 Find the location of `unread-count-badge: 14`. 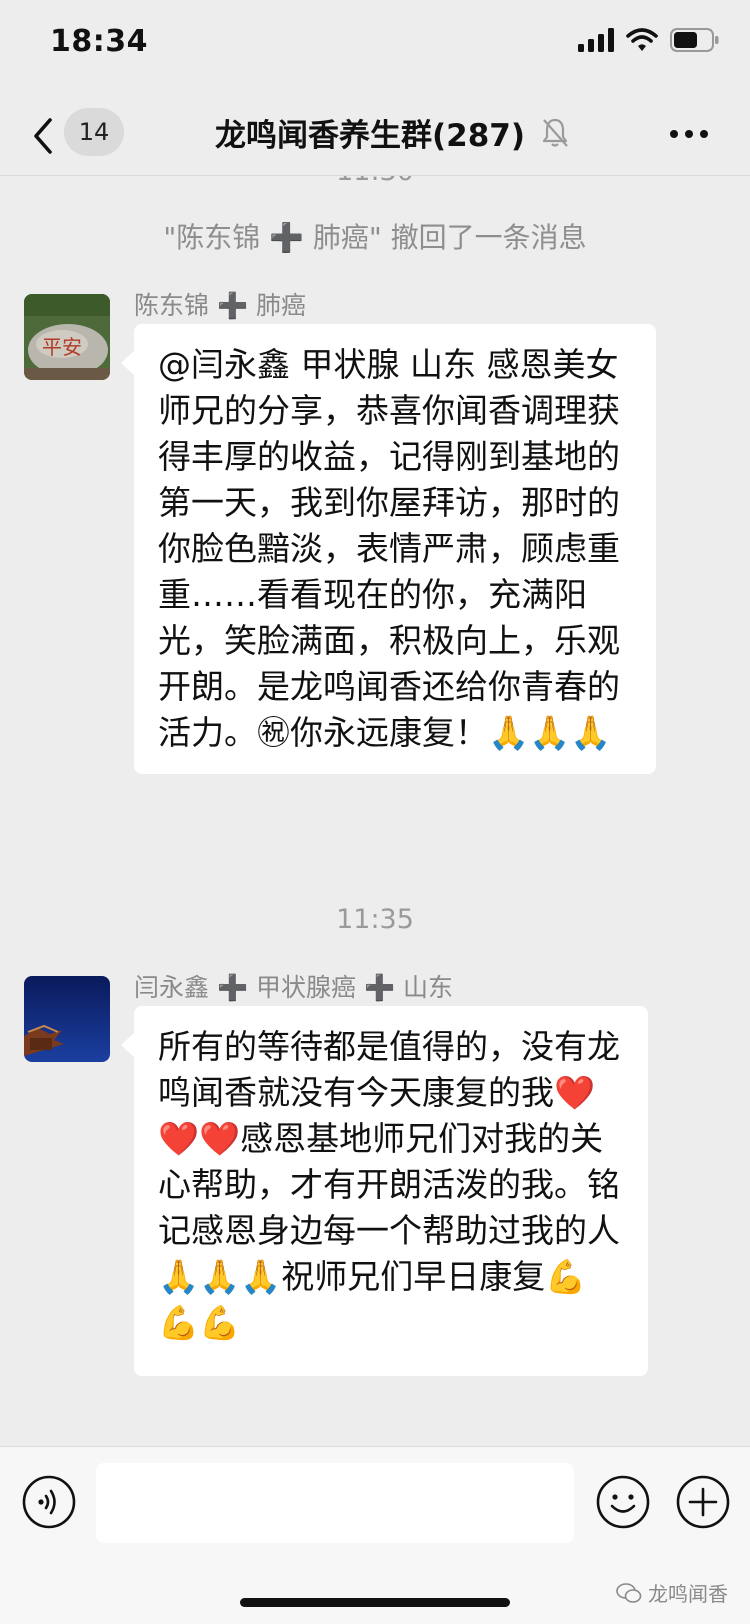

unread-count-badge: 14 is located at coordinates (94, 132).